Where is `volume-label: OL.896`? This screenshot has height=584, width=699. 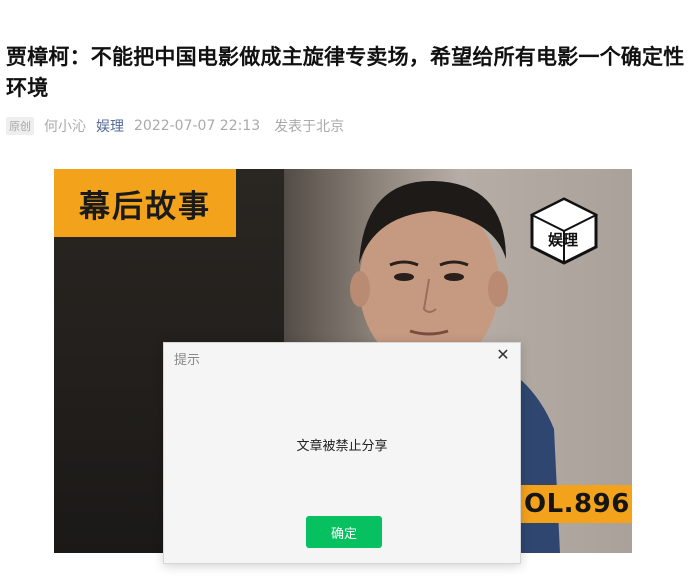 volume-label: OL.896 is located at coordinates (574, 504).